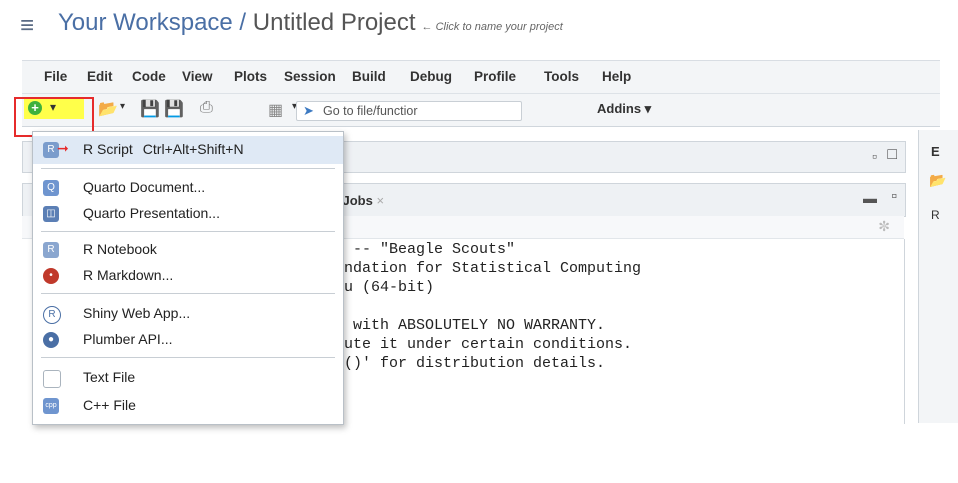 The image size is (958, 483). I want to click on cpp-file-label: C++ File, so click(109, 405).